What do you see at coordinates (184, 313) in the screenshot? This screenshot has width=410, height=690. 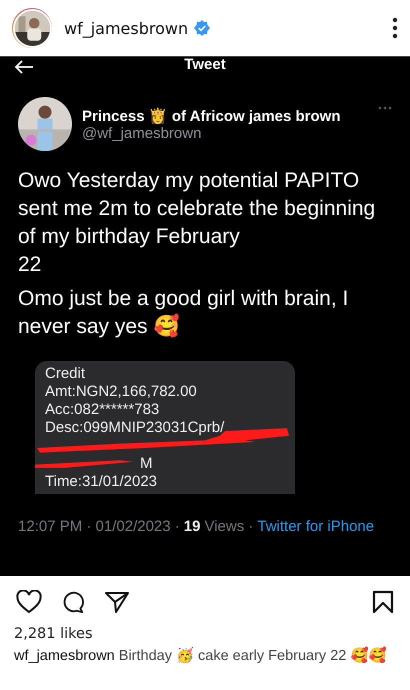 I see `tweet-text: Omo just be a good girl with brain, I never say yes 🥰` at bounding box center [184, 313].